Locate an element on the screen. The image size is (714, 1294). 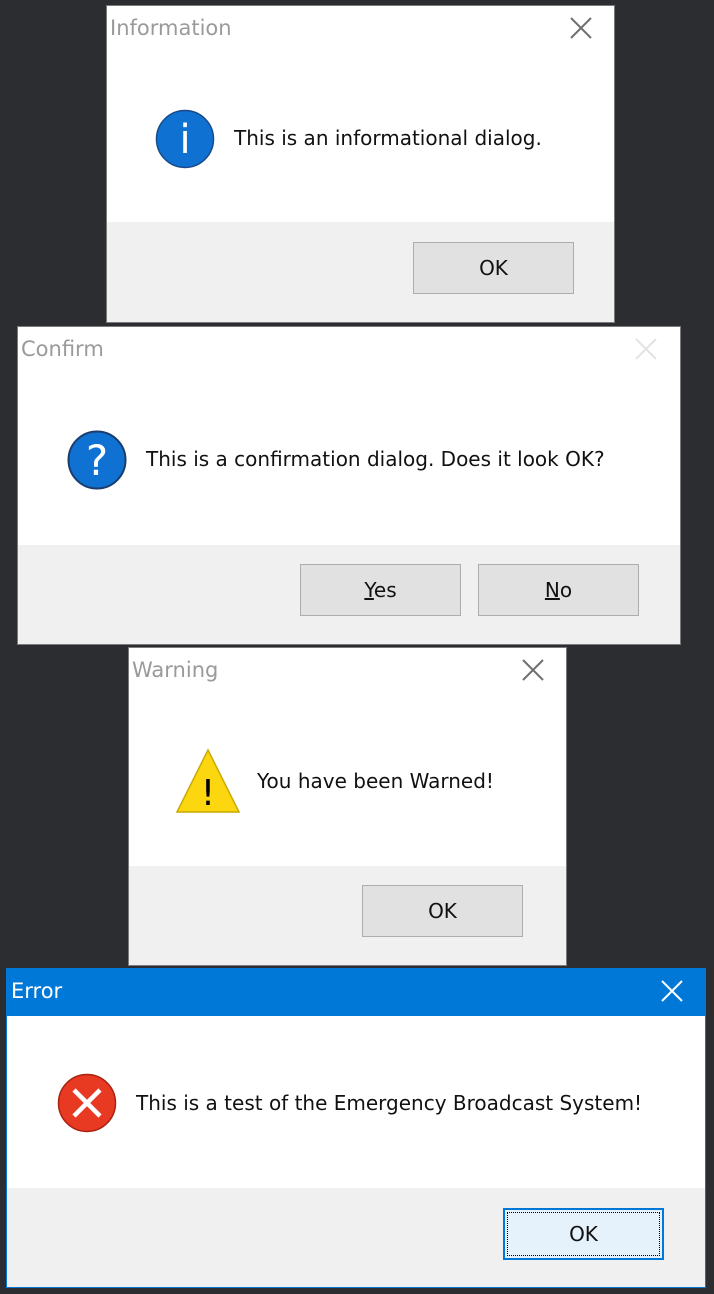
button-area: Yes No is located at coordinates (349, 594).